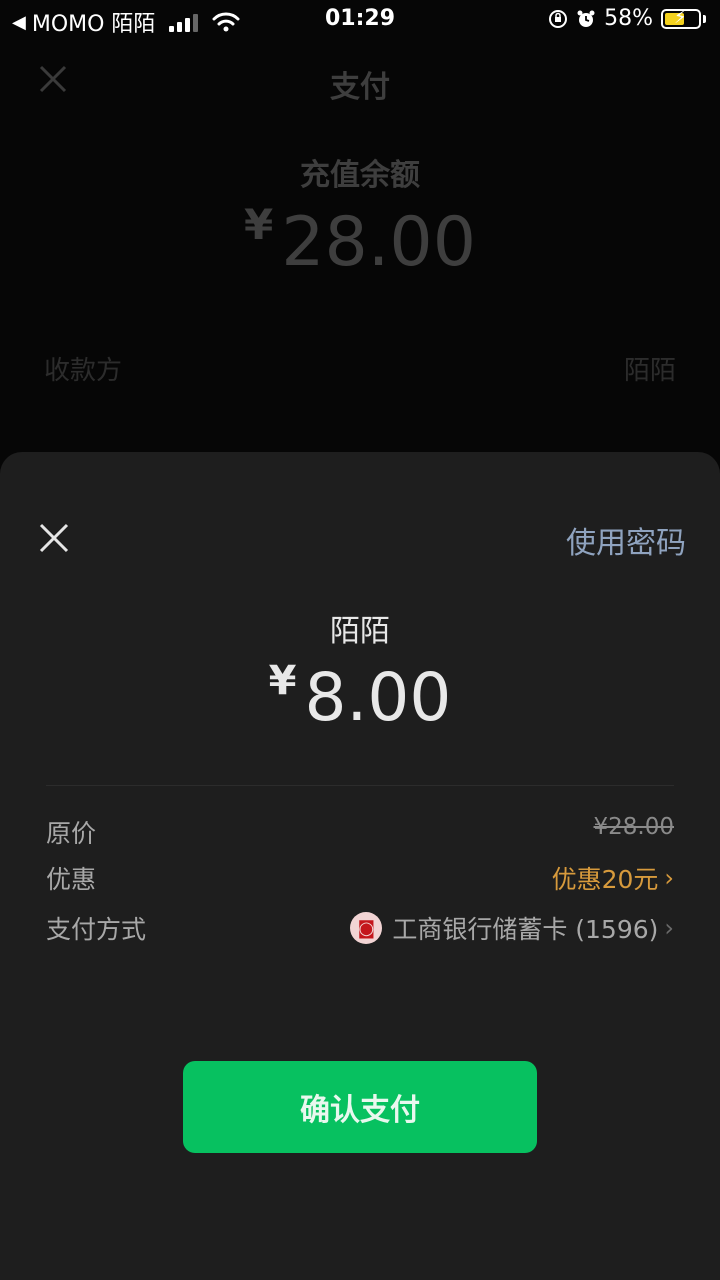 The height and width of the screenshot is (1280, 720). Describe the element at coordinates (605, 879) in the screenshot. I see `discount-value: 优惠20元` at that location.